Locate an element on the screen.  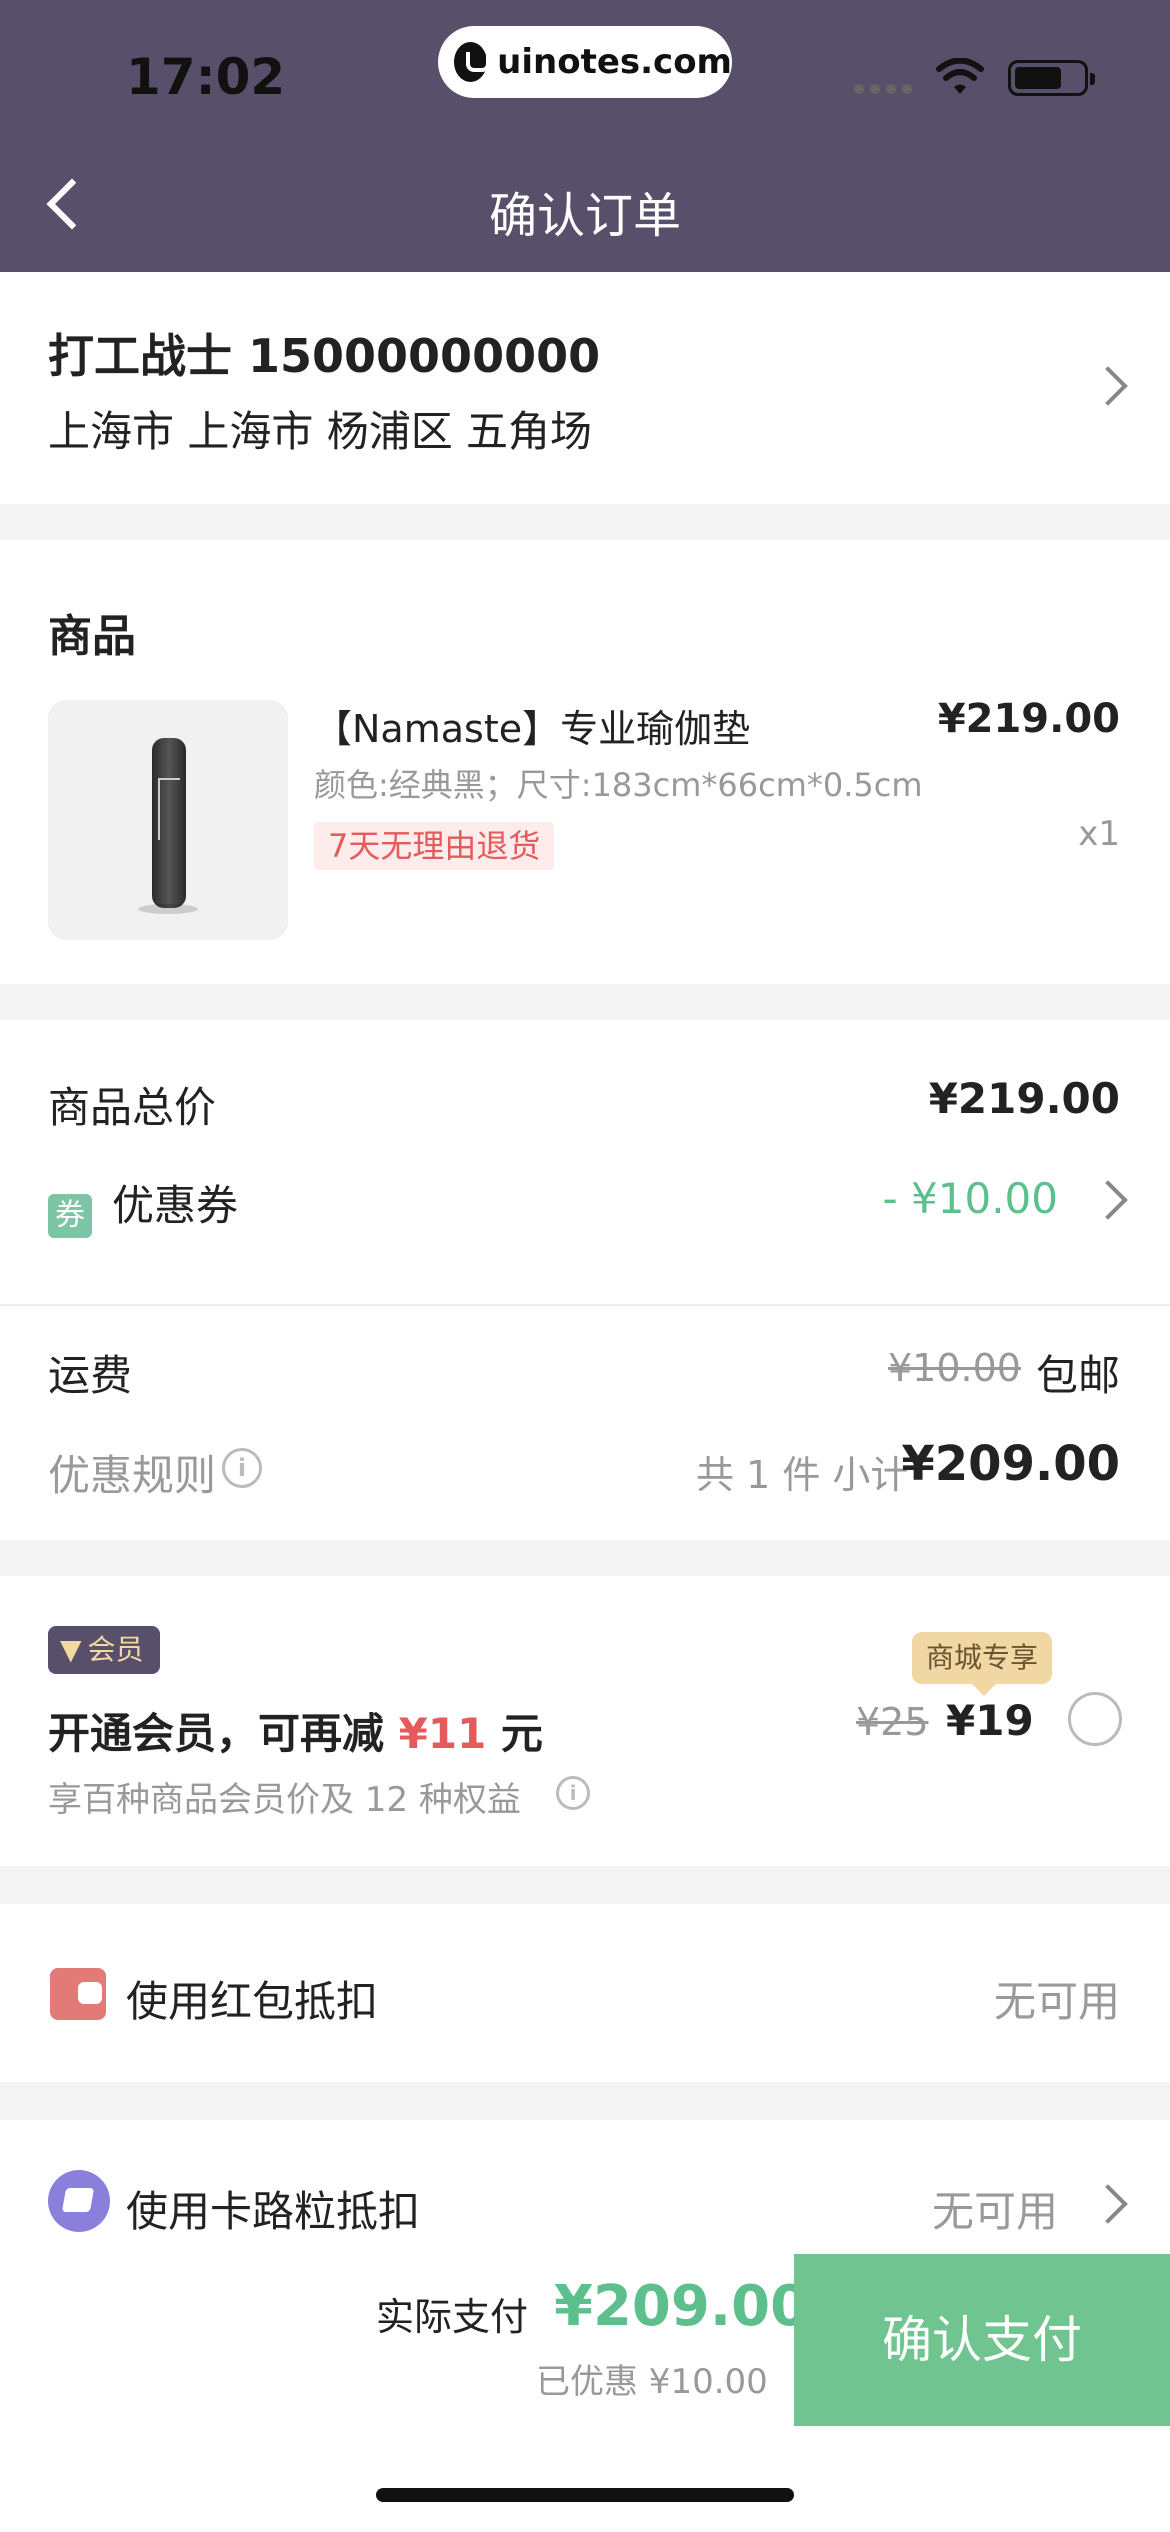
section-title: 商品 is located at coordinates (92, 636).